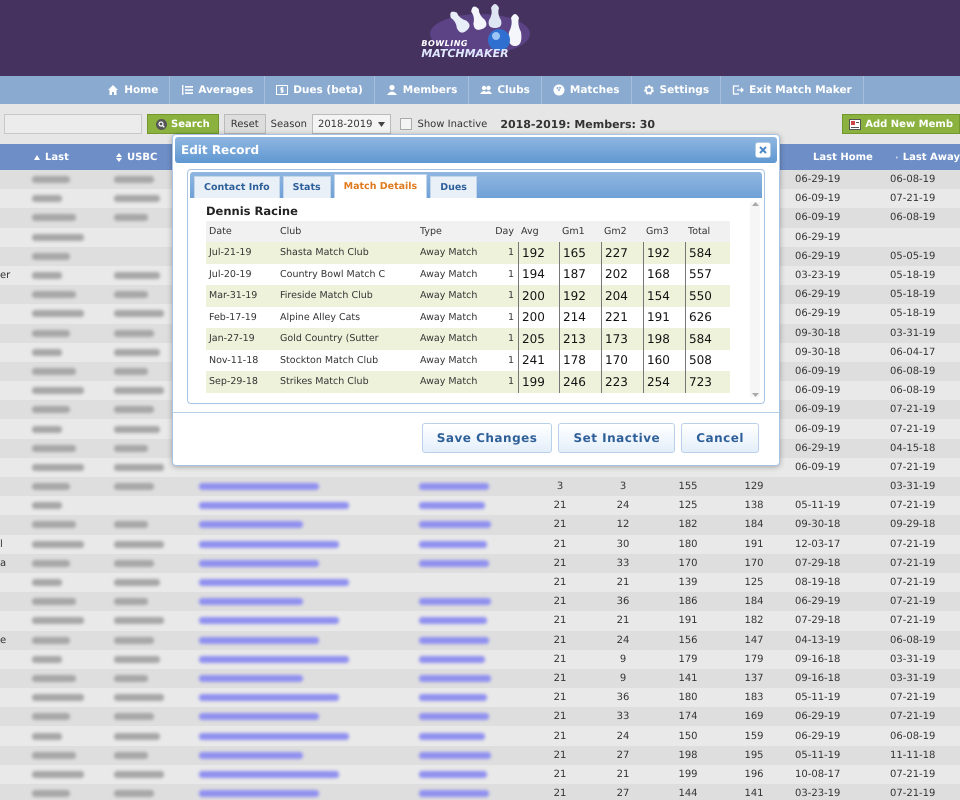 The image size is (960, 800). What do you see at coordinates (817, 544) in the screenshot?
I see `table-cell: 12-03-17` at bounding box center [817, 544].